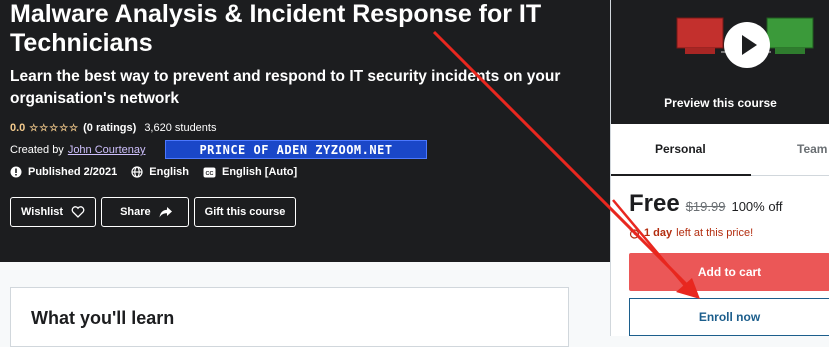 The height and width of the screenshot is (347, 829). I want to click on students-count: 3,620 students, so click(180, 128).